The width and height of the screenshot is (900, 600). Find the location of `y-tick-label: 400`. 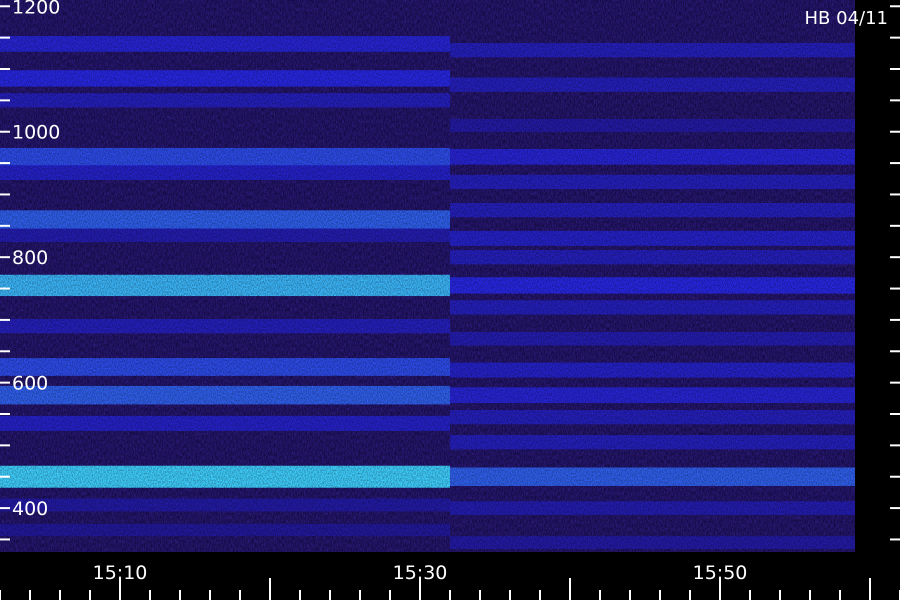

y-tick-label: 400 is located at coordinates (30, 509).